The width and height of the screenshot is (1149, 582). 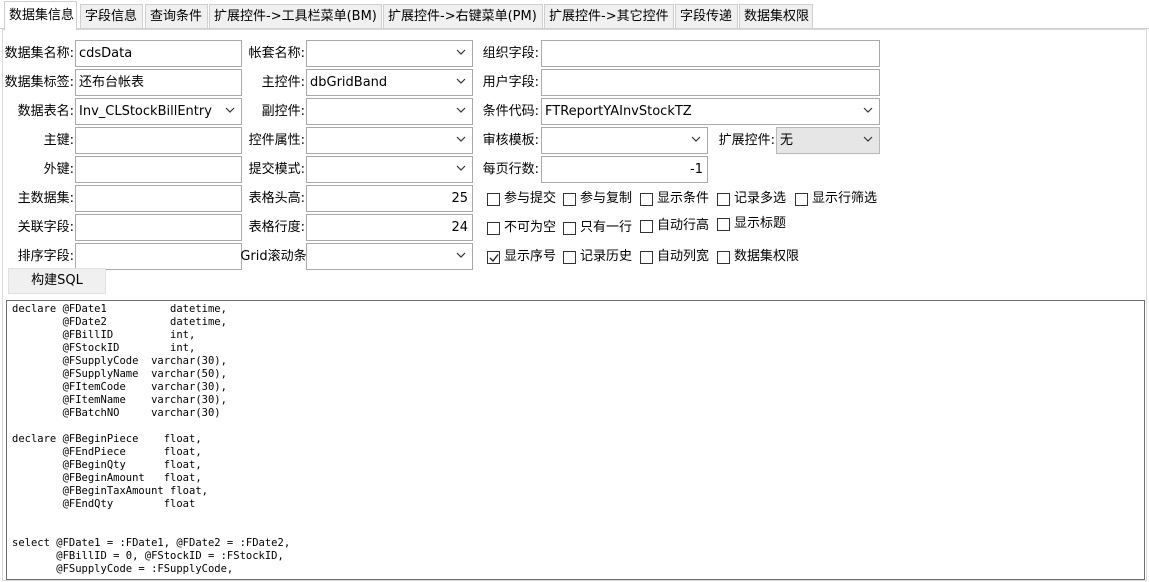 I want to click on audit-template-label: 审核模板:, so click(x=510, y=140).